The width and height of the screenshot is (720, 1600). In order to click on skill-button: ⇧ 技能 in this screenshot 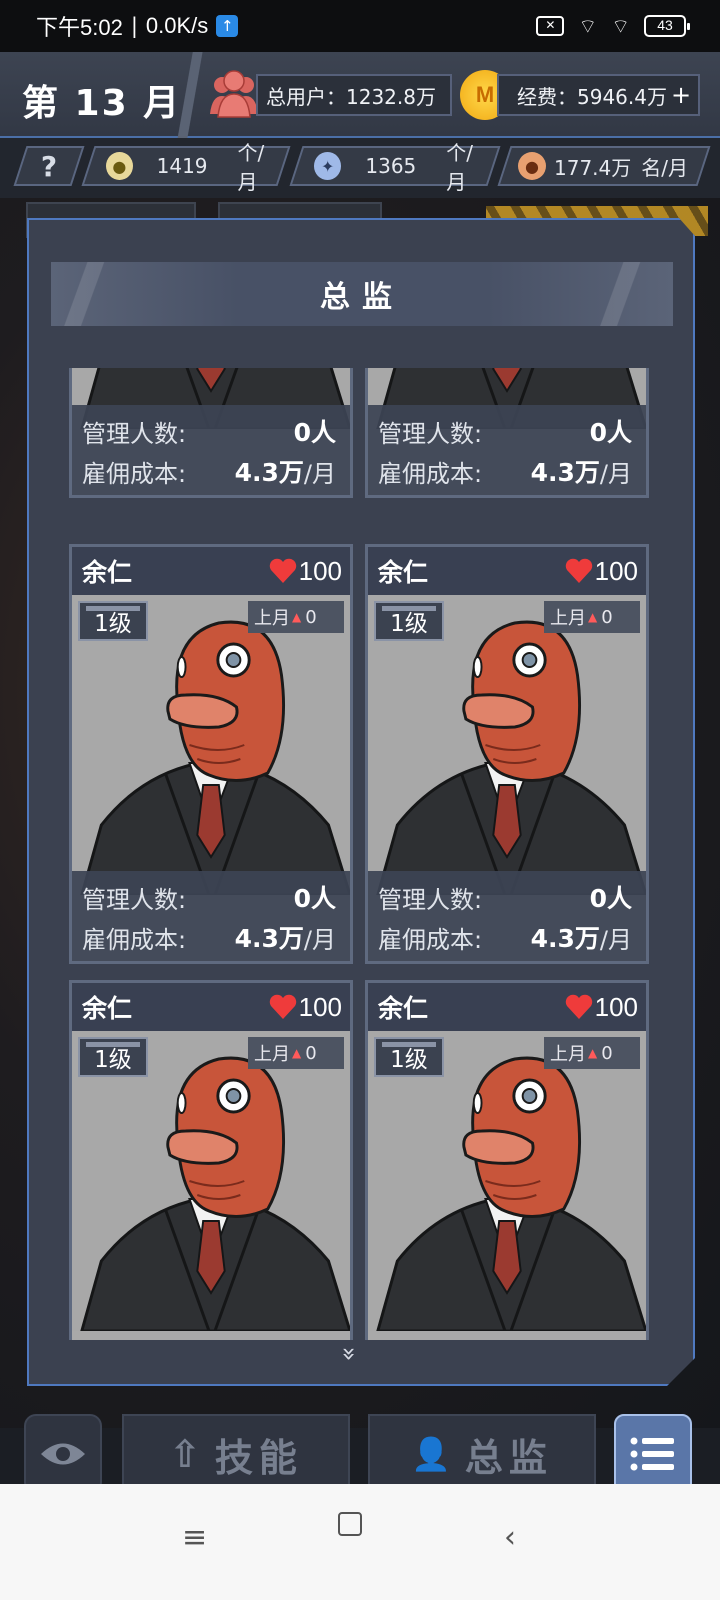, I will do `click(236, 1454)`.